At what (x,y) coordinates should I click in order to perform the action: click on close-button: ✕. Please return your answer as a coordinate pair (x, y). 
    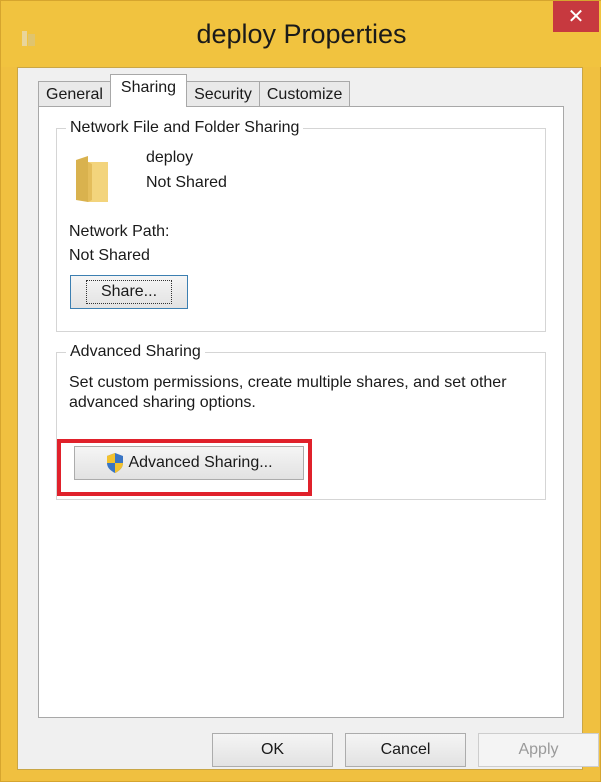
    Looking at the image, I should click on (576, 16).